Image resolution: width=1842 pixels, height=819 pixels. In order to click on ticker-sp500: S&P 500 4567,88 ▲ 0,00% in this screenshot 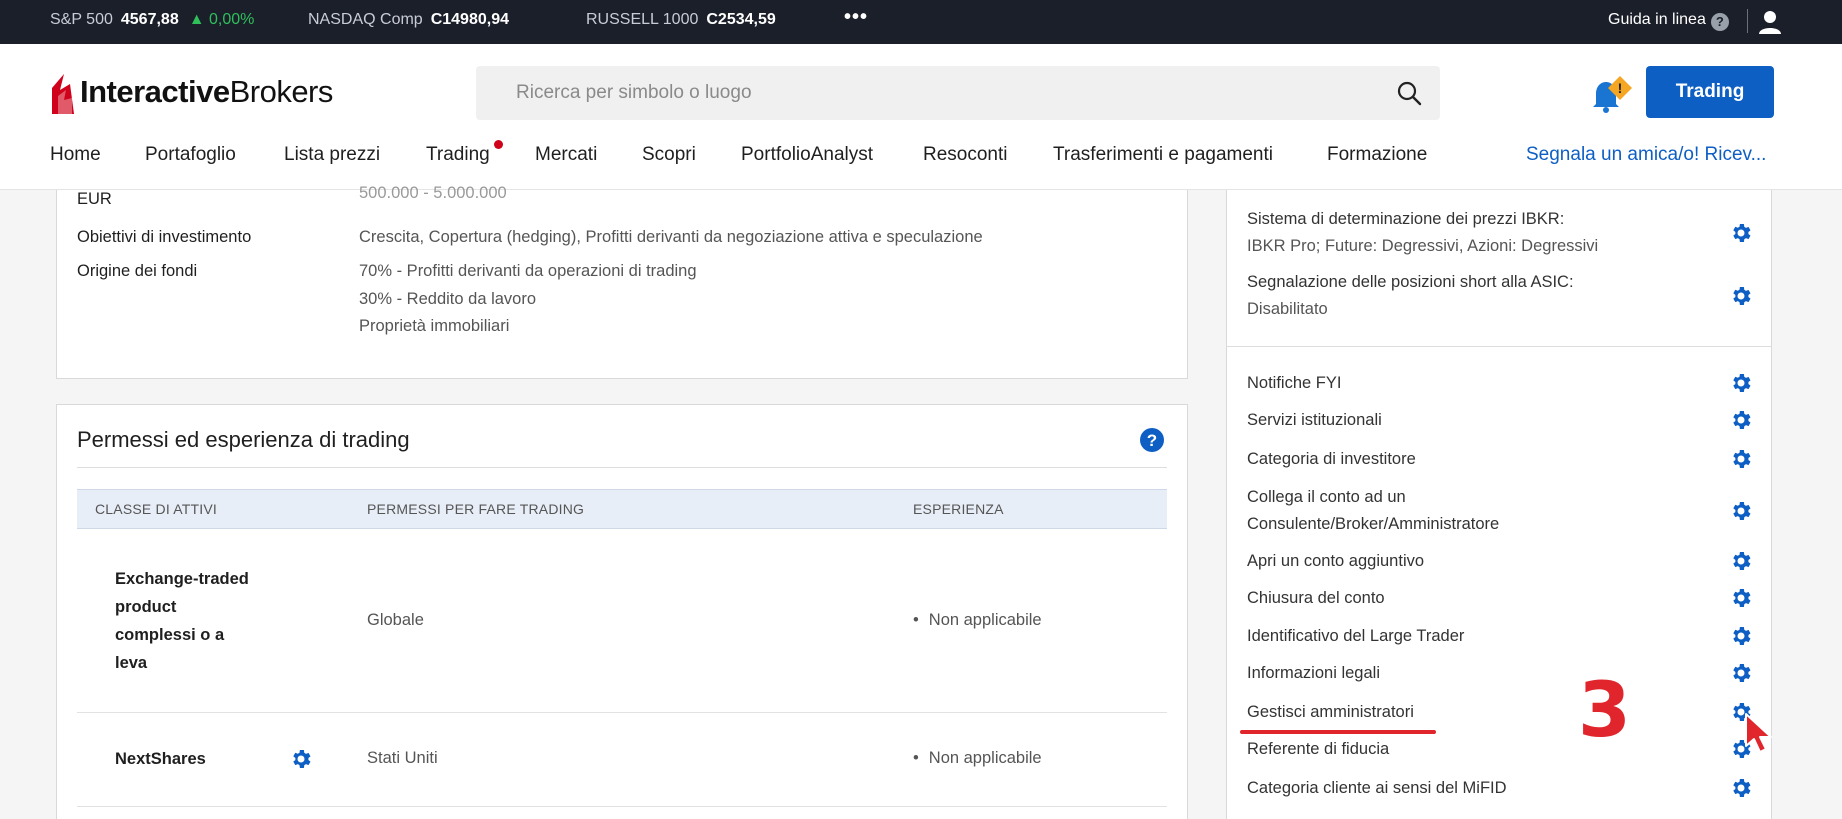, I will do `click(152, 20)`.